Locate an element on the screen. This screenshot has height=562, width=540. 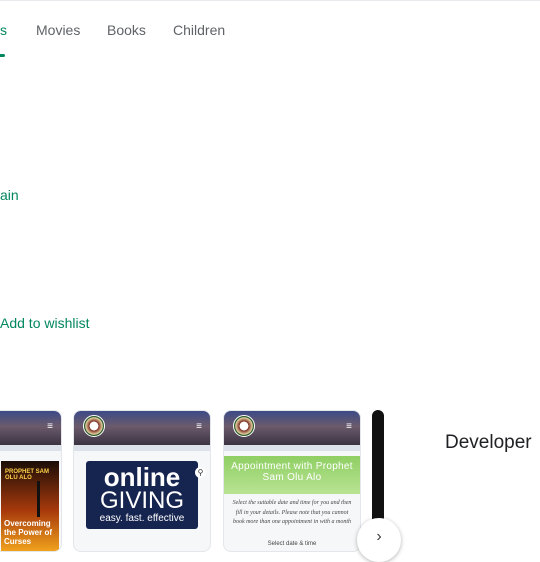
giving-tagline: easy. fast. effective is located at coordinates (142, 518).